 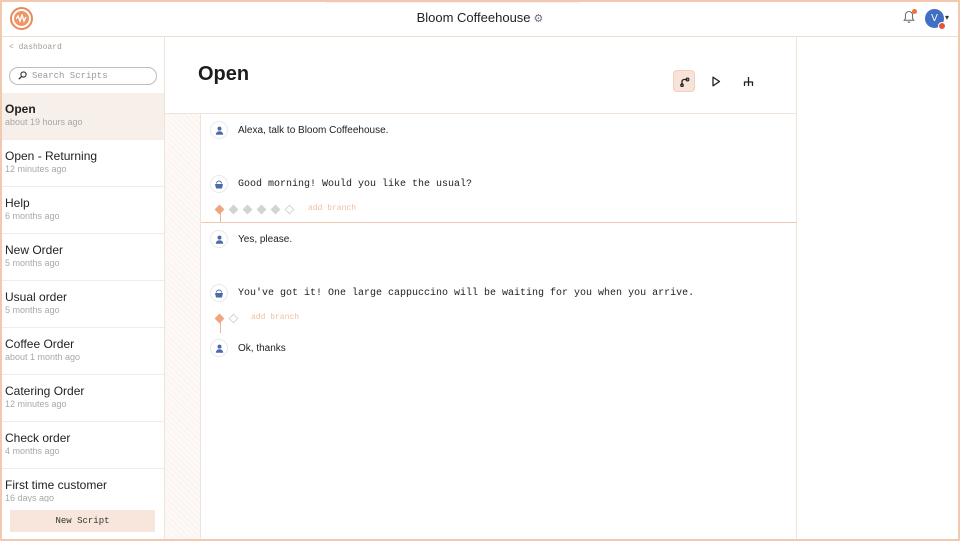 What do you see at coordinates (36, 297) in the screenshot?
I see `script-name: Usual order` at bounding box center [36, 297].